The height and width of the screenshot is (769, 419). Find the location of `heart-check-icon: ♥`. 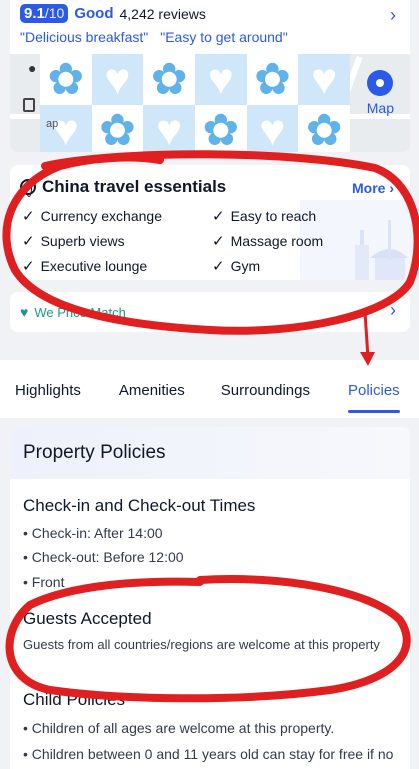

heart-check-icon: ♥ is located at coordinates (24, 312).